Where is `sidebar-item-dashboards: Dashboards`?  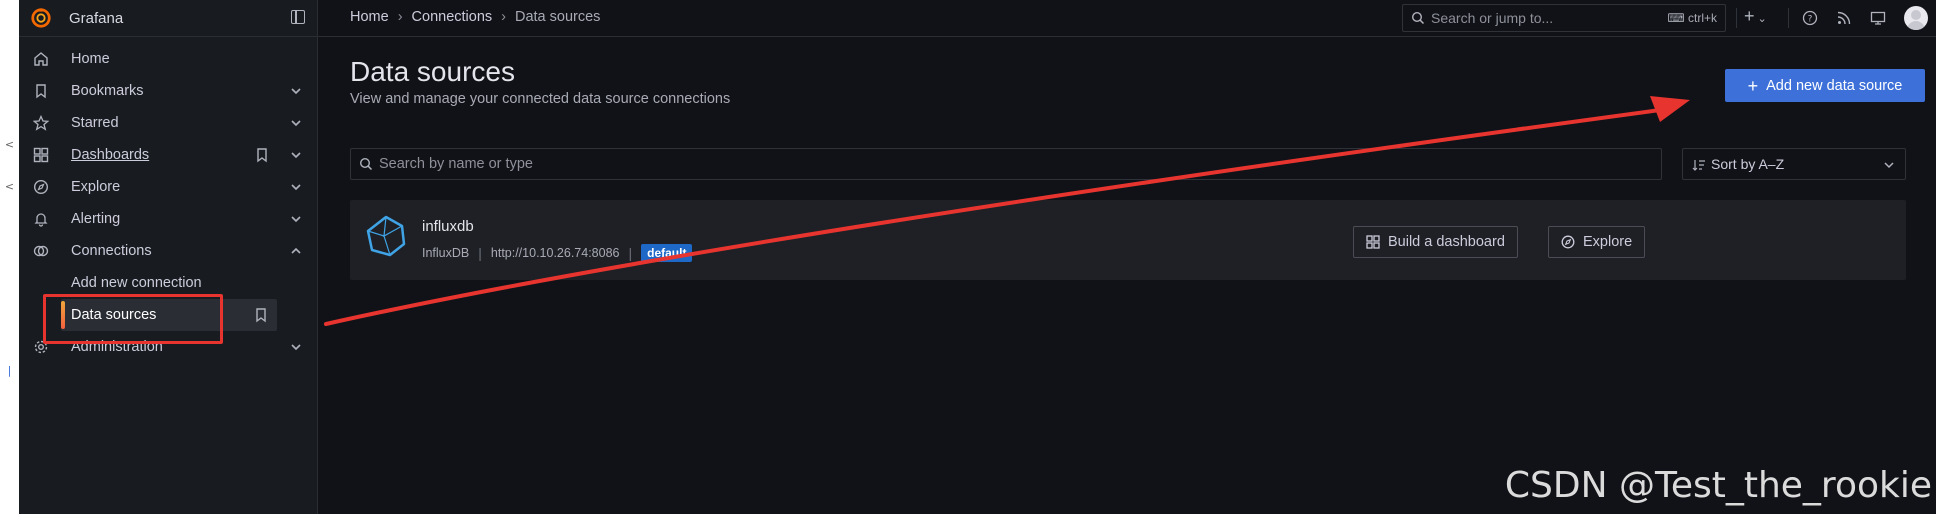
sidebar-item-dashboards: Dashboards is located at coordinates (168, 155).